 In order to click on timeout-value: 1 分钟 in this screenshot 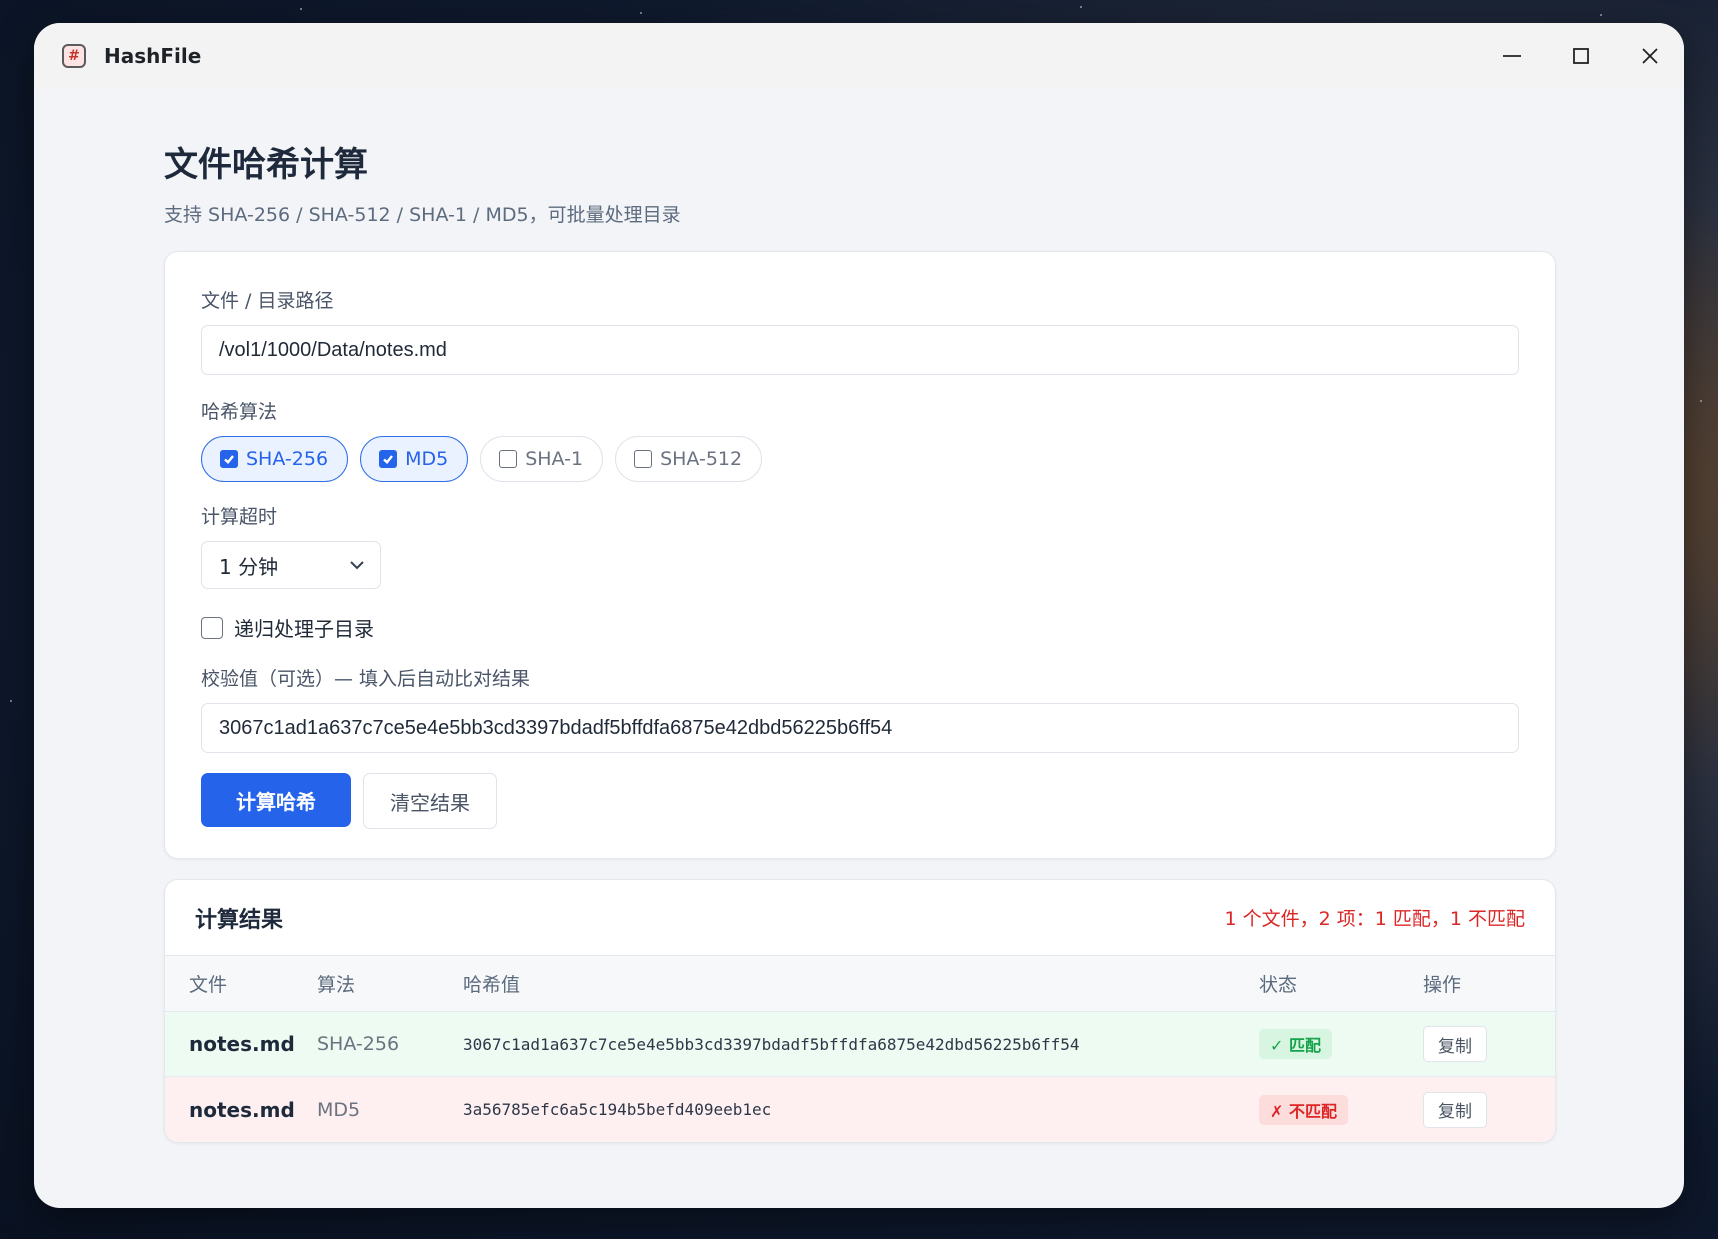, I will do `click(249, 566)`.